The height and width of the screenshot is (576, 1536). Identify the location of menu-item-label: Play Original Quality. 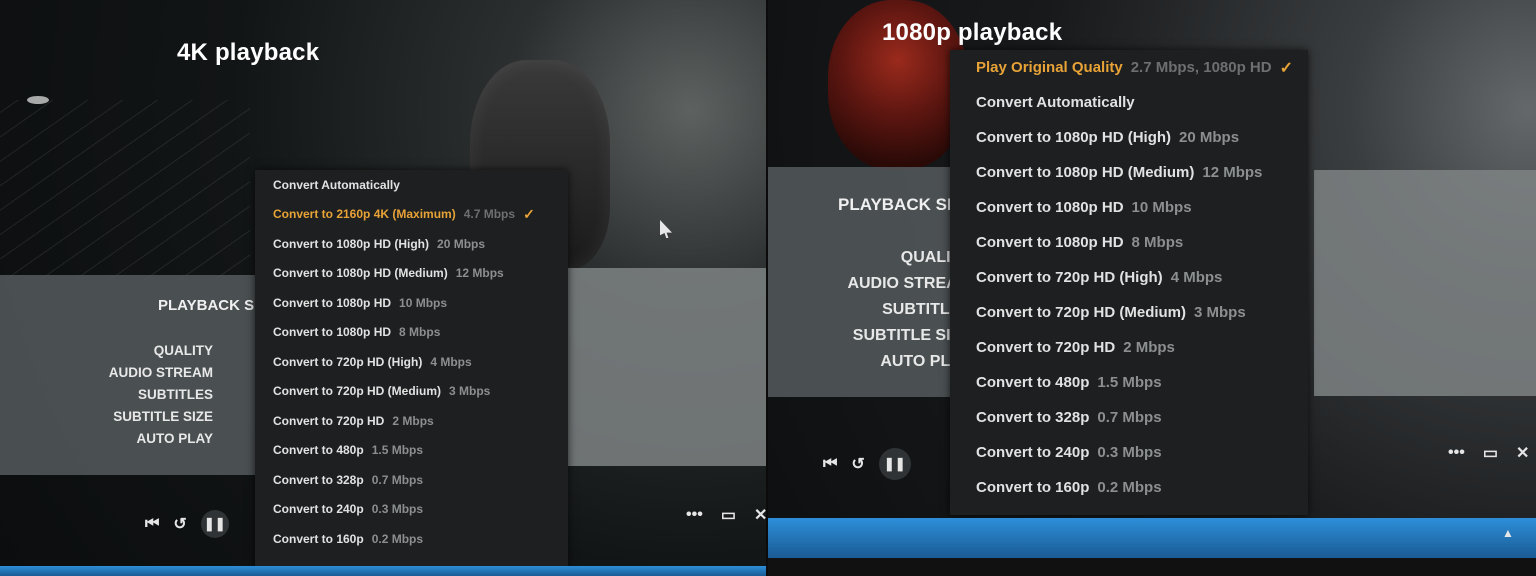
(1049, 67).